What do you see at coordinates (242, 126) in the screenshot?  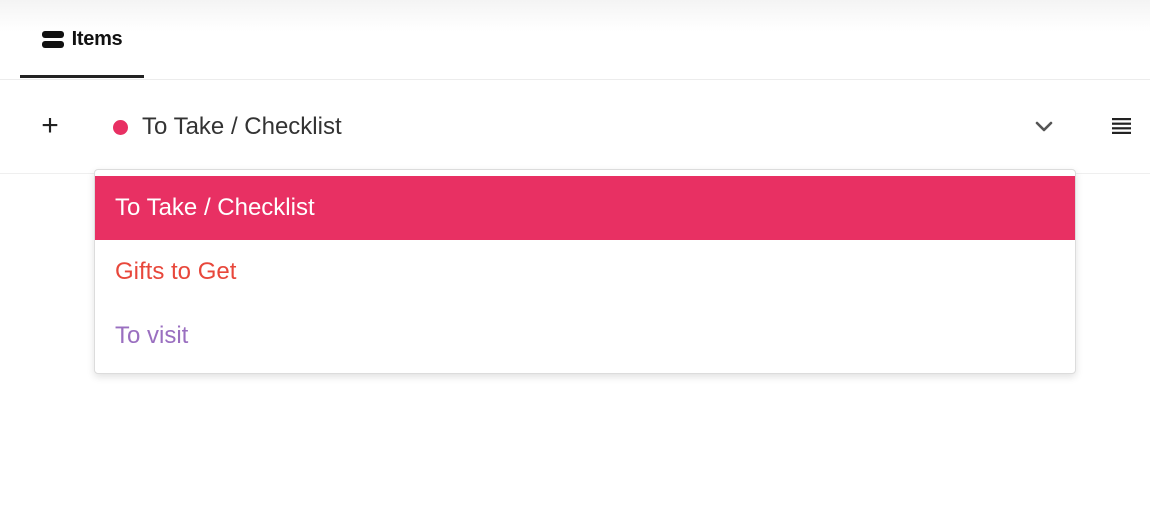 I see `list-selector-label: To Take / Checklist` at bounding box center [242, 126].